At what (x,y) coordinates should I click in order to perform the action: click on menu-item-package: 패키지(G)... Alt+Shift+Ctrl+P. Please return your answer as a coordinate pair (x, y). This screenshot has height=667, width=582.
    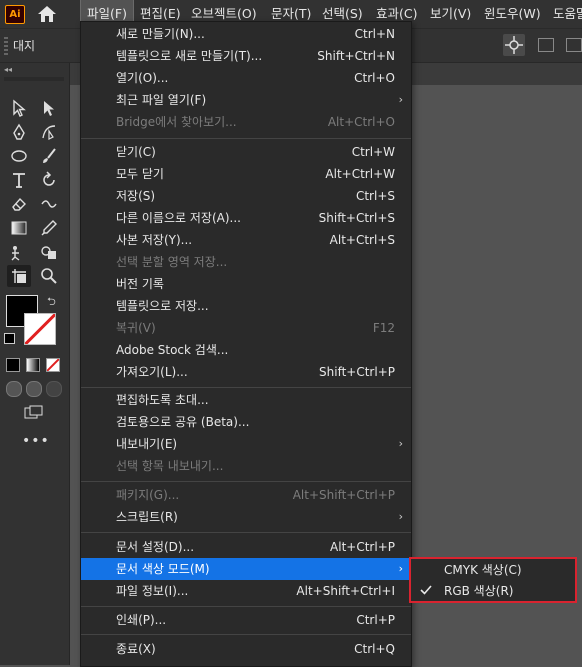
    Looking at the image, I should click on (255, 495).